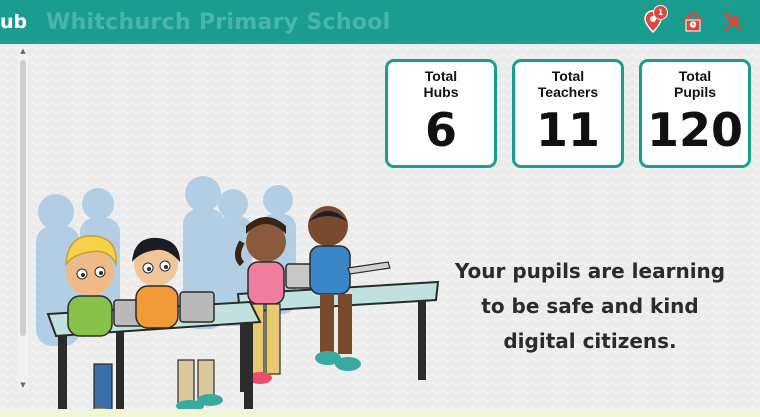 The image size is (760, 417). I want to click on tagline-line-2: to be safe and kind, so click(590, 306).